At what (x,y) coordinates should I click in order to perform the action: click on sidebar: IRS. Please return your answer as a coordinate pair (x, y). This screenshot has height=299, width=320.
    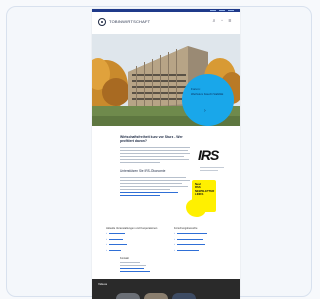
    Looking at the image, I should click on (212, 158).